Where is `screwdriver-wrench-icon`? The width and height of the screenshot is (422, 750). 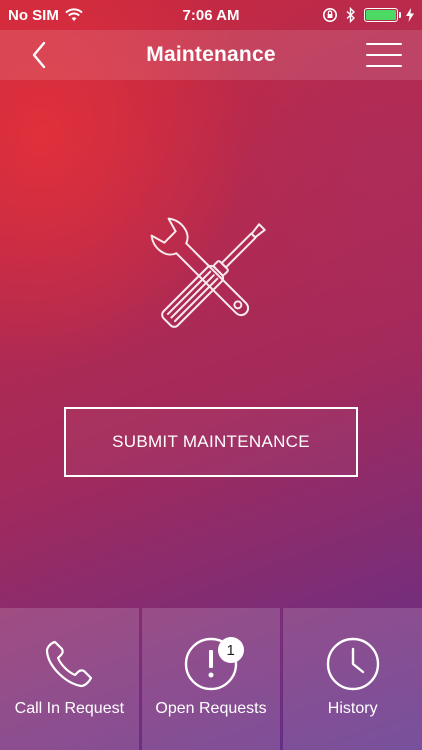 screwdriver-wrench-icon is located at coordinates (208, 272).